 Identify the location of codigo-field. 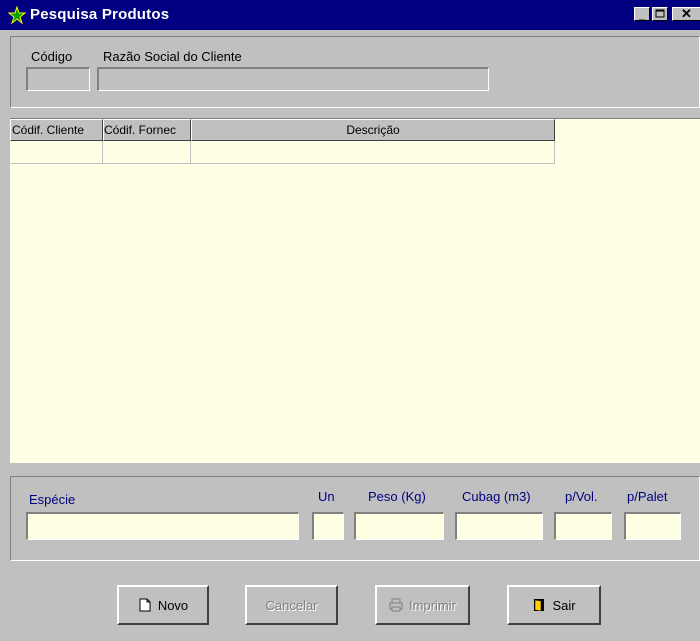
(58, 79).